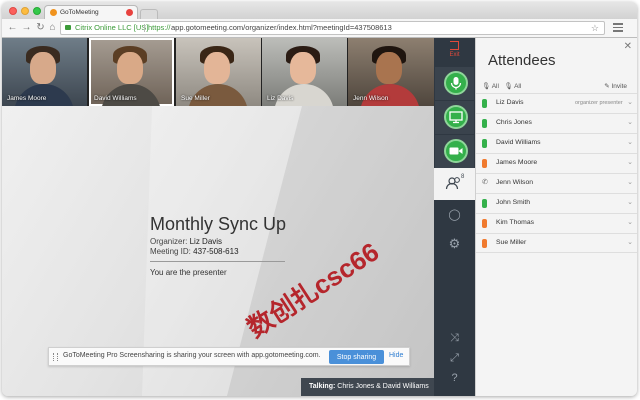  Describe the element at coordinates (68, 27) in the screenshot. I see `lock-icon` at that location.